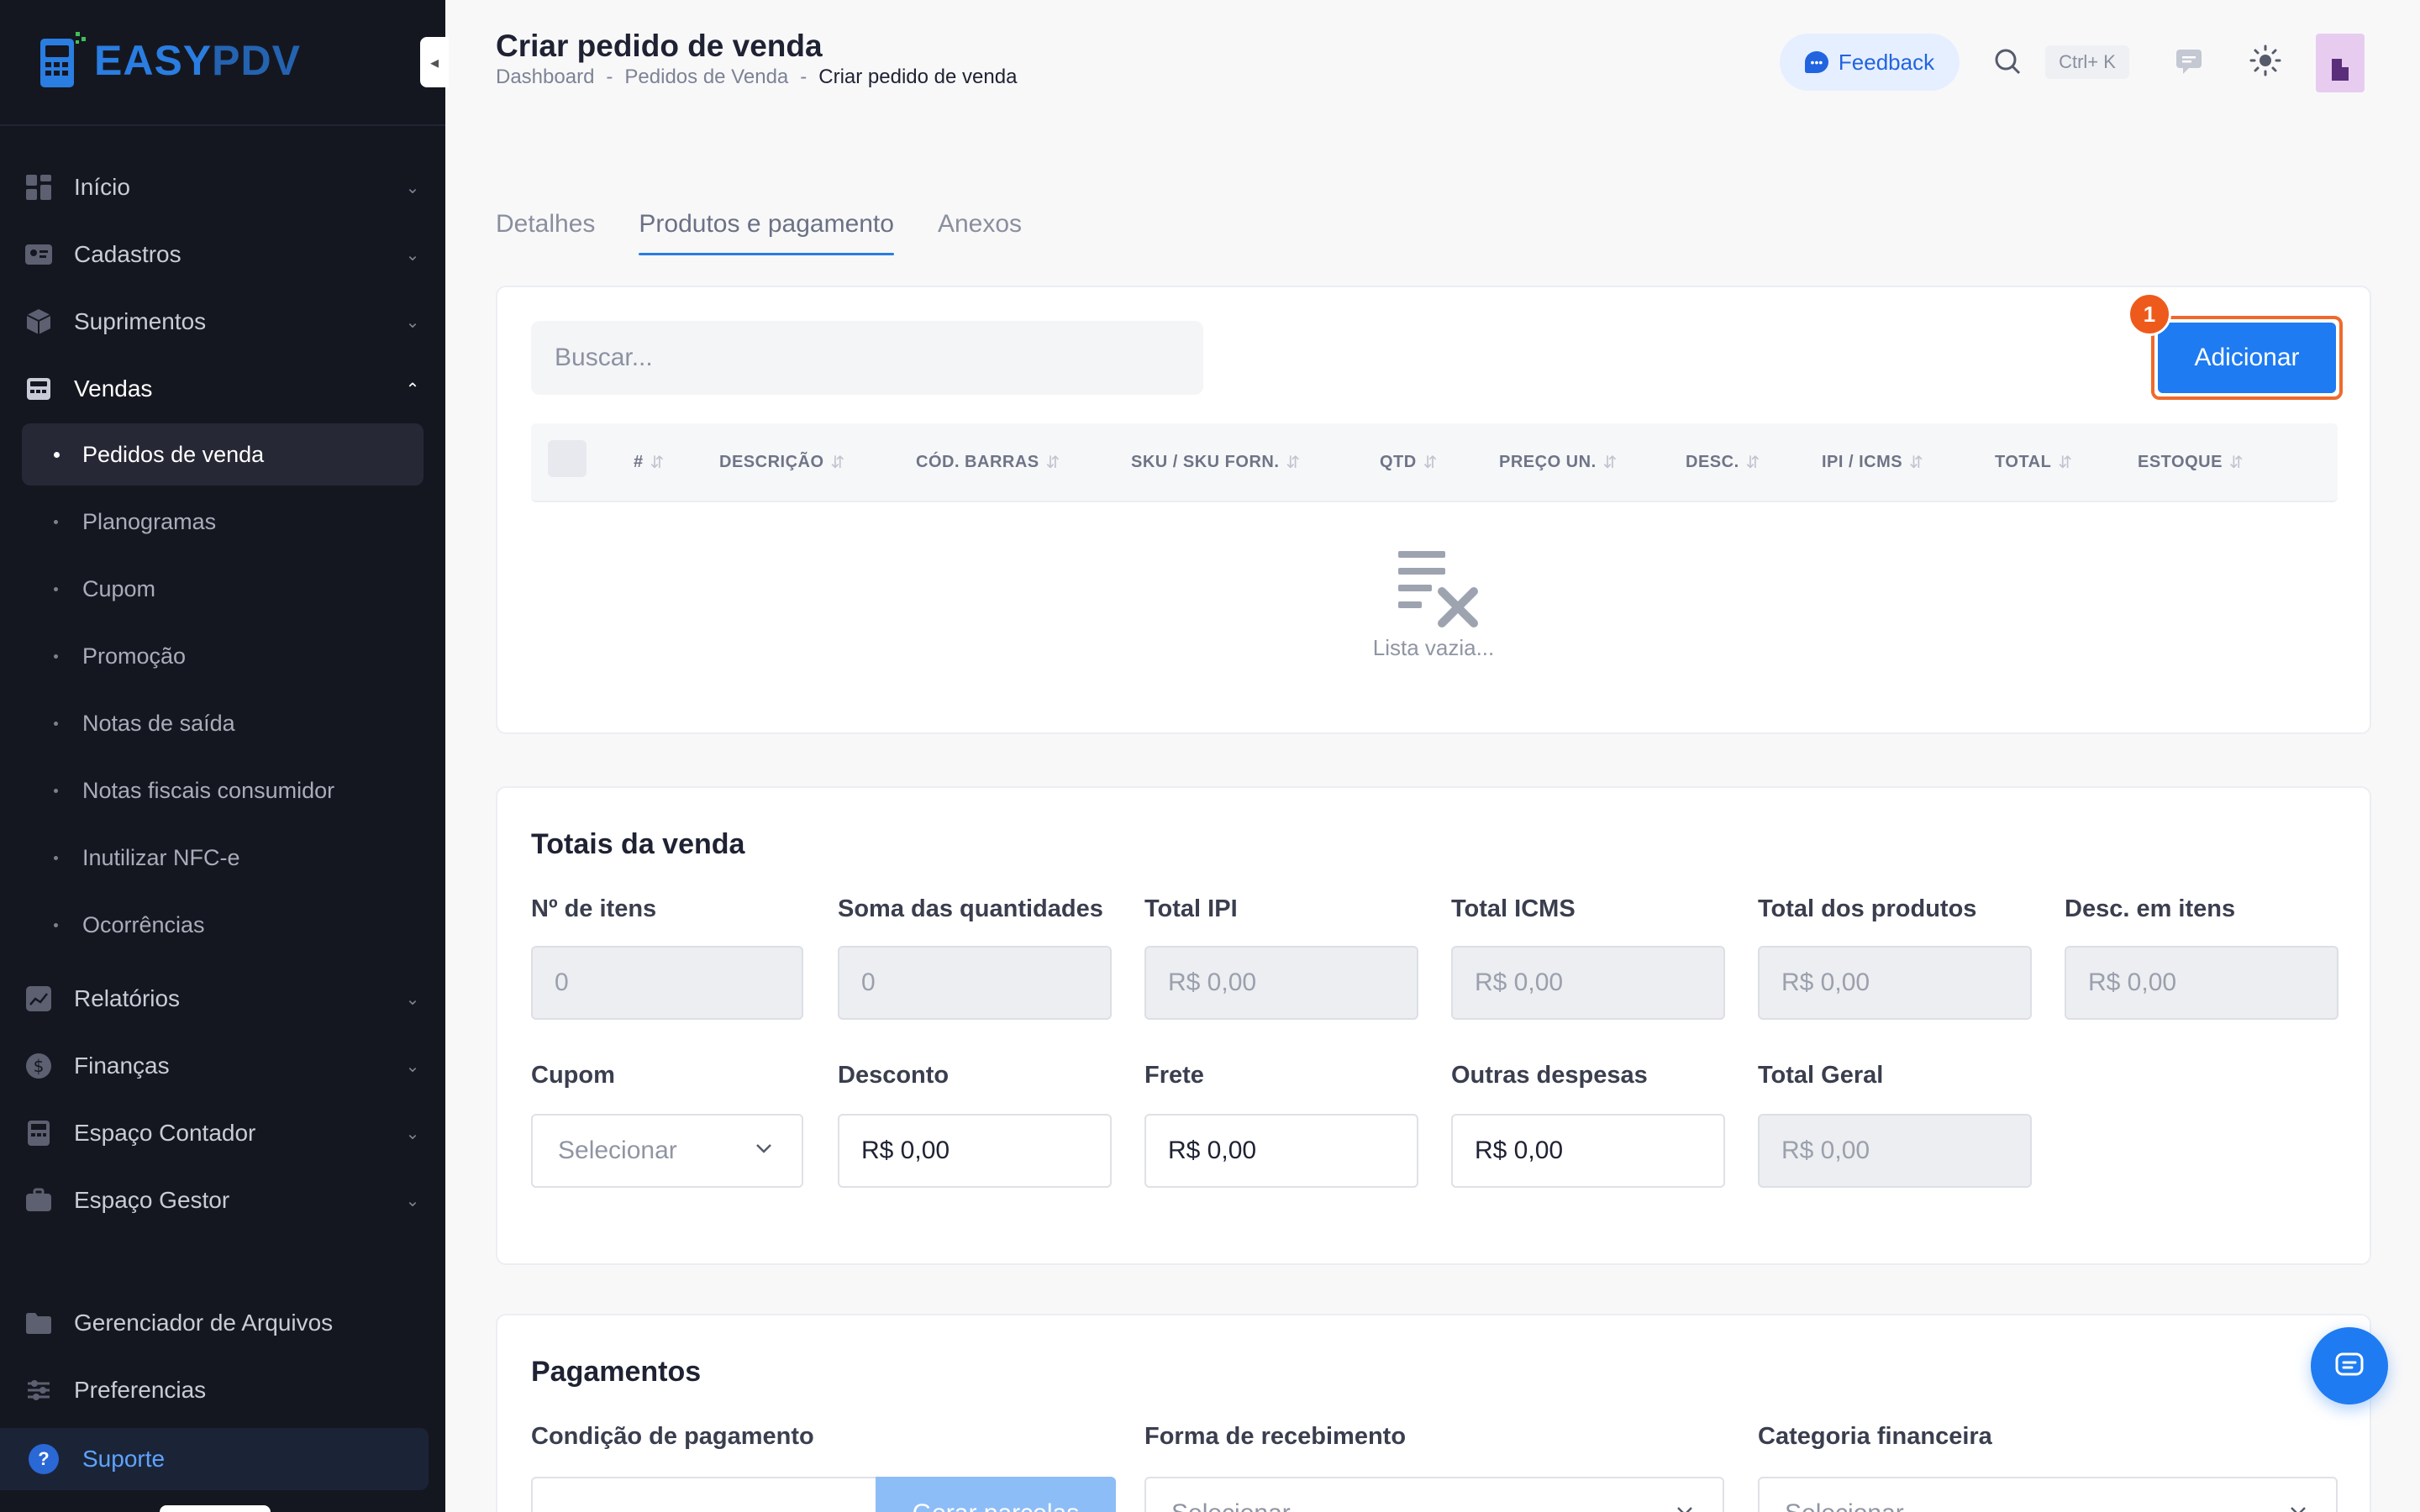  Describe the element at coordinates (1588, 983) in the screenshot. I see `total-icms-field: R$ 0,00` at that location.